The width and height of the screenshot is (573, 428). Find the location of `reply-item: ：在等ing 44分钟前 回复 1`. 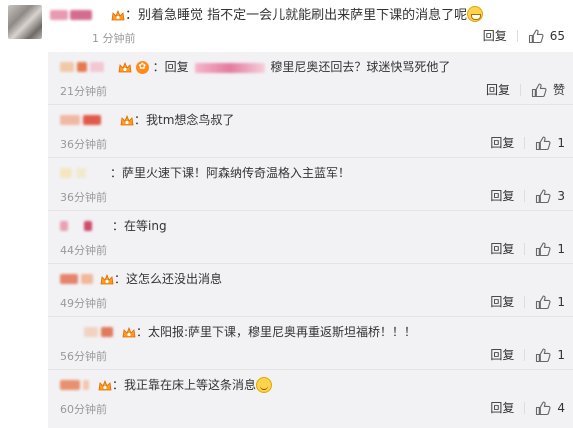

reply-item: ：在等ing 44分钟前 回复 1 is located at coordinates (310, 237).